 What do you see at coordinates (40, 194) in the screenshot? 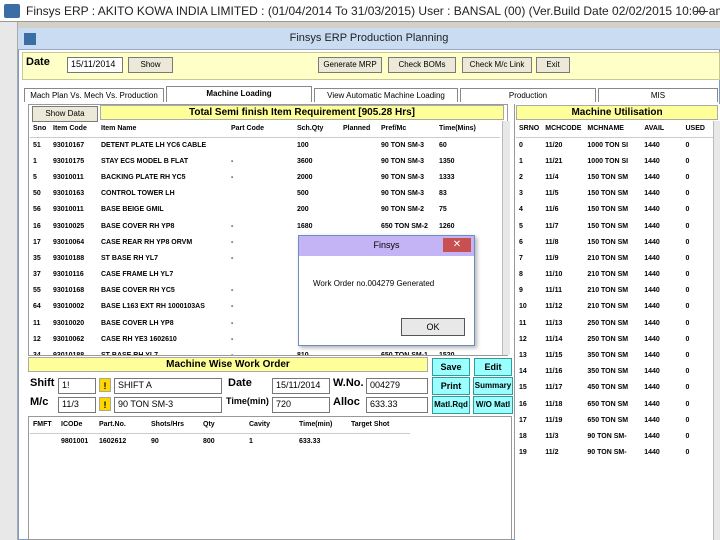
I see `requirement-cell: 50` at bounding box center [40, 194].